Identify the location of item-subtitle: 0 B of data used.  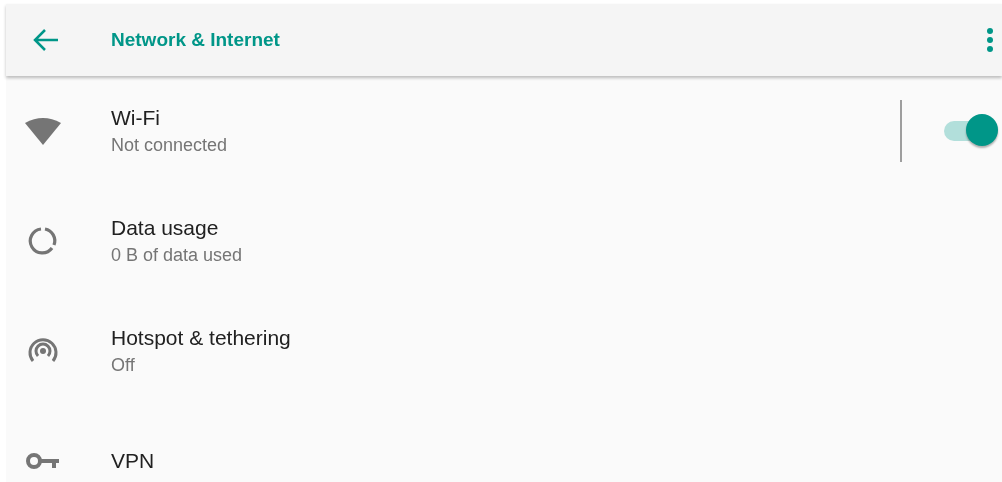
(177, 255).